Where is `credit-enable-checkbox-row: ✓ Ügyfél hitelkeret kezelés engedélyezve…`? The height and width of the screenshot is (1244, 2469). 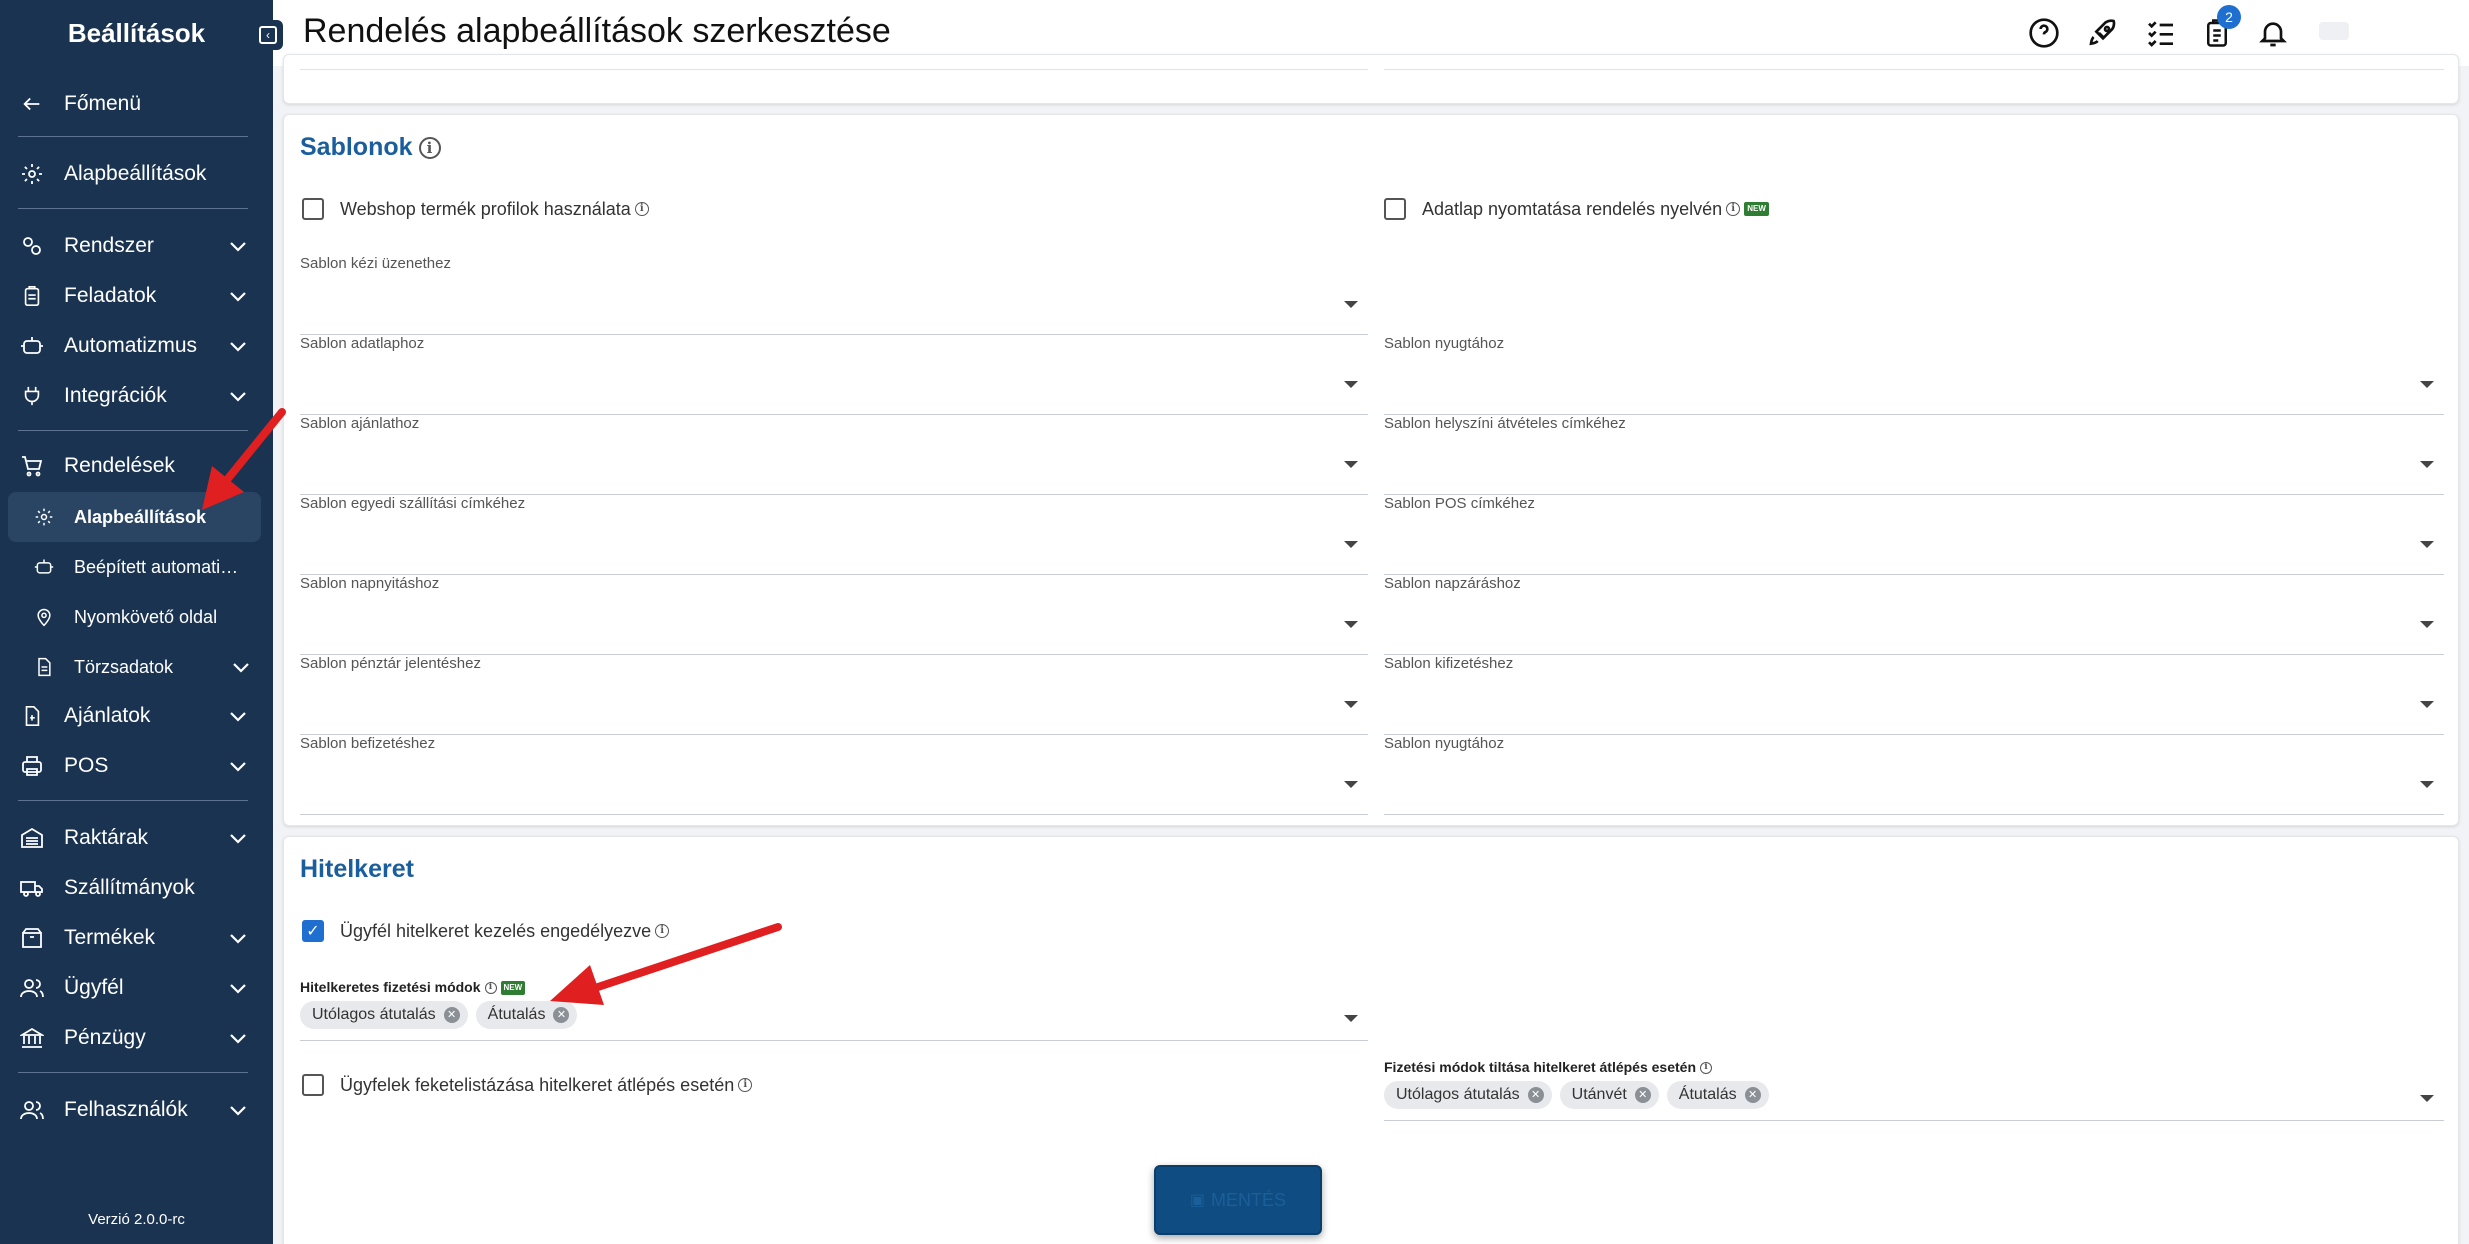
credit-enable-checkbox-row: ✓ Ügyfél hitelkeret kezelés engedélyezve… is located at coordinates (486, 931).